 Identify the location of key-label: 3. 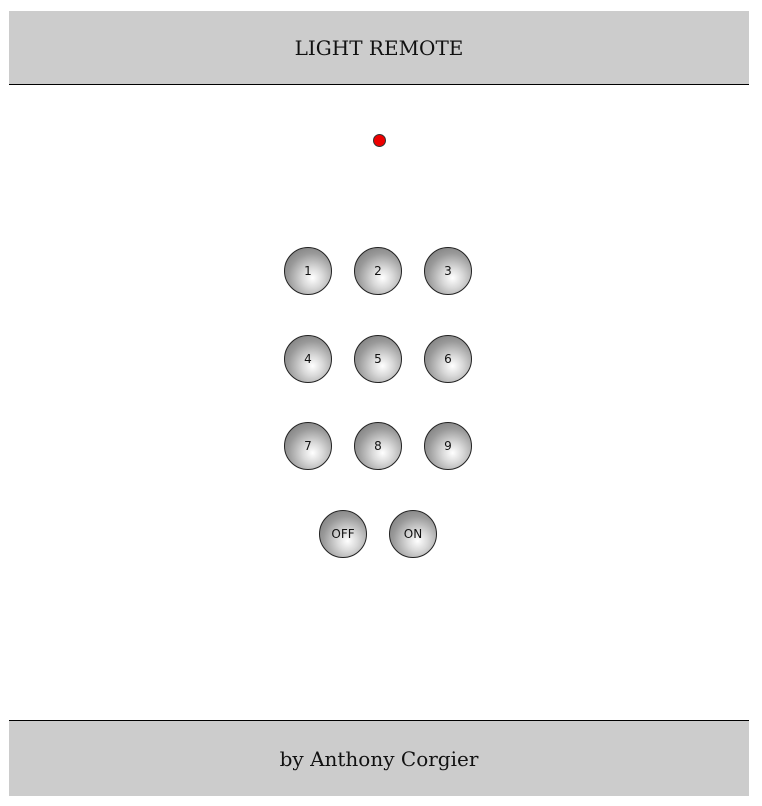
(448, 271).